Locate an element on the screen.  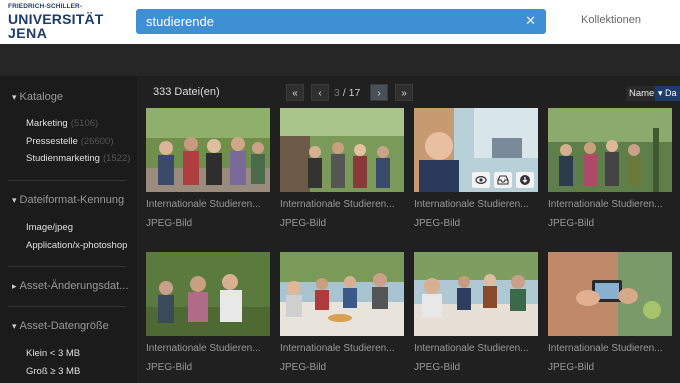
filter-item-photoshop: Application/x-photoshop is located at coordinates (76, 245).